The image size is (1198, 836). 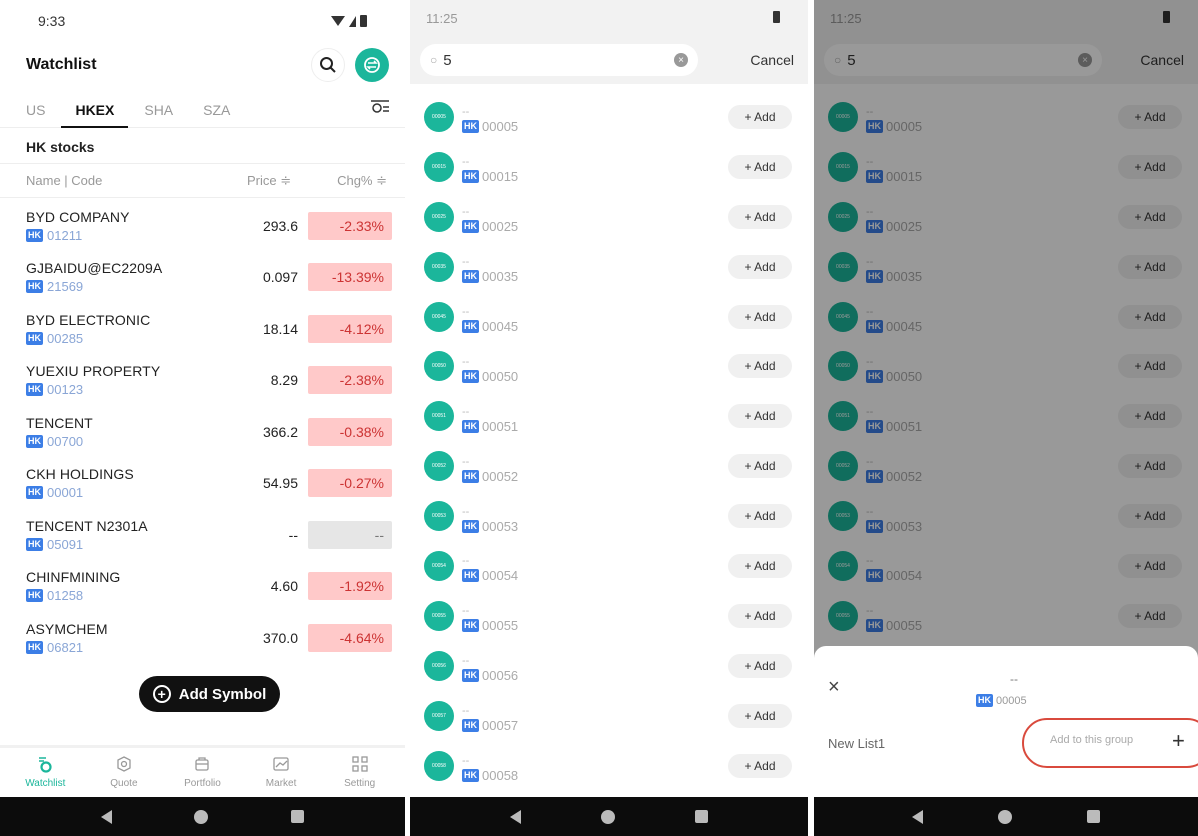 What do you see at coordinates (202, 638) in the screenshot?
I see `stock-row: ASYMCHEM HK 06821 370.0 -4.64%` at bounding box center [202, 638].